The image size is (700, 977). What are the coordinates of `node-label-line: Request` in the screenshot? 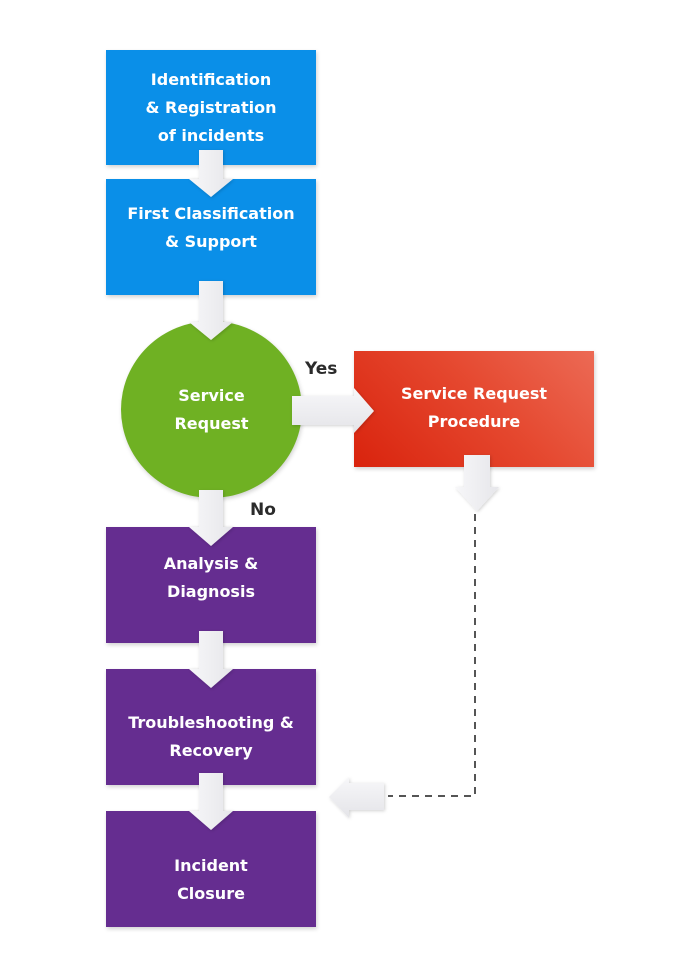 It's located at (211, 423).